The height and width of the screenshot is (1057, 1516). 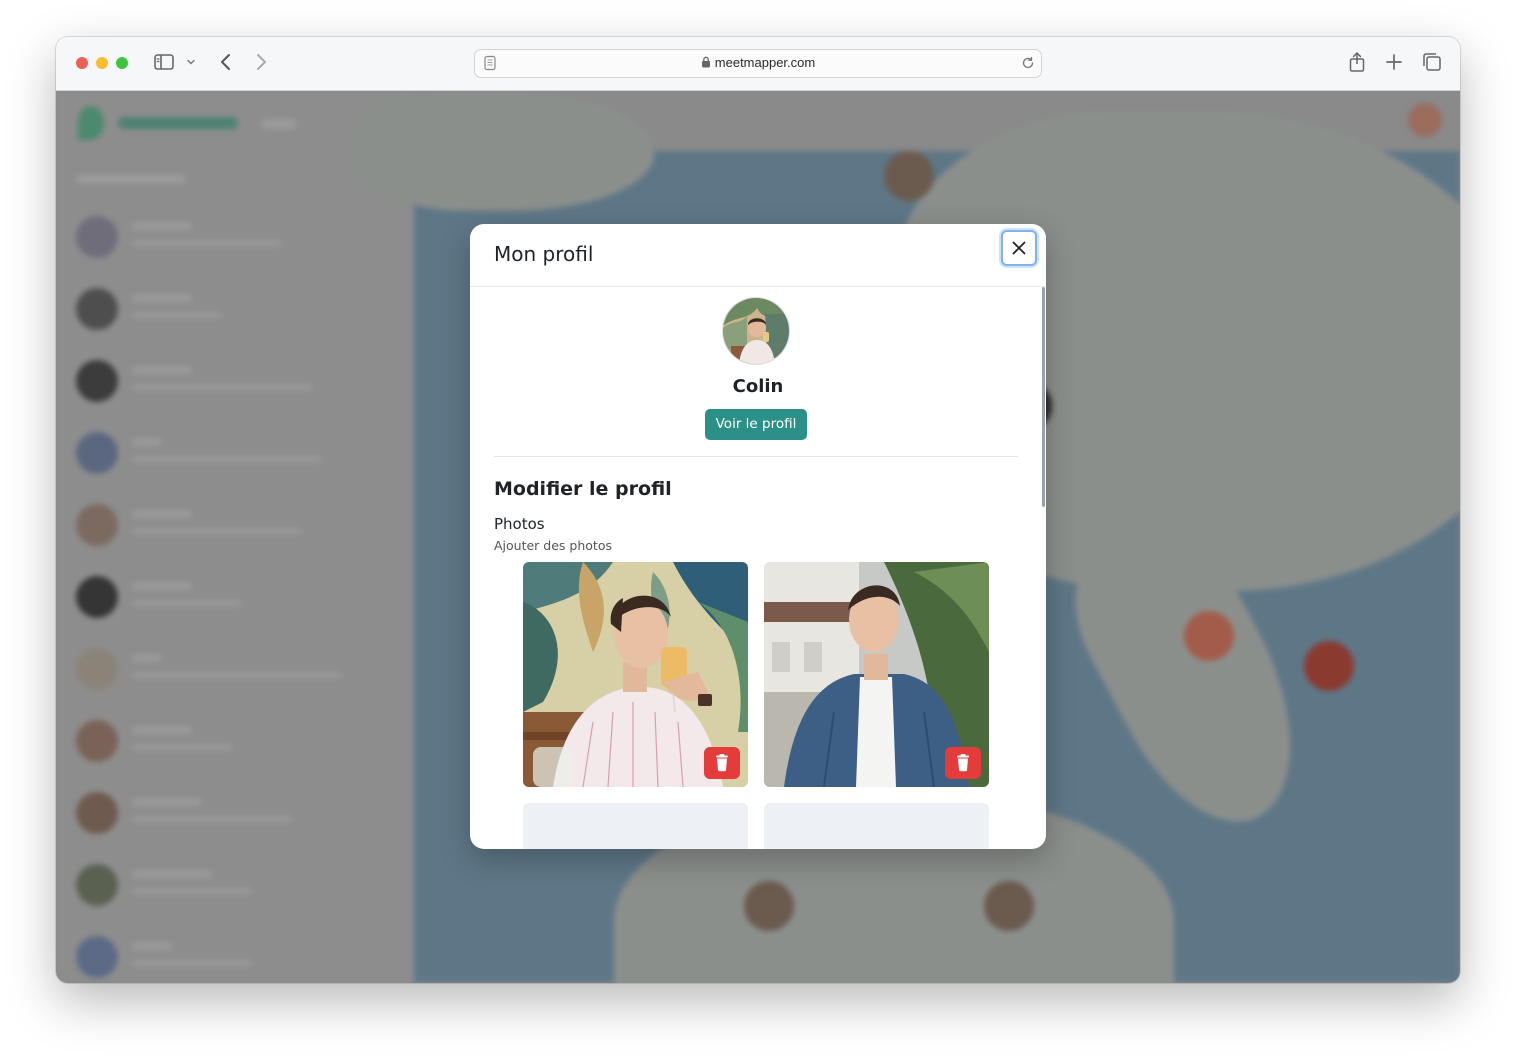 What do you see at coordinates (583, 489) in the screenshot?
I see `section-title: Modifier le profil` at bounding box center [583, 489].